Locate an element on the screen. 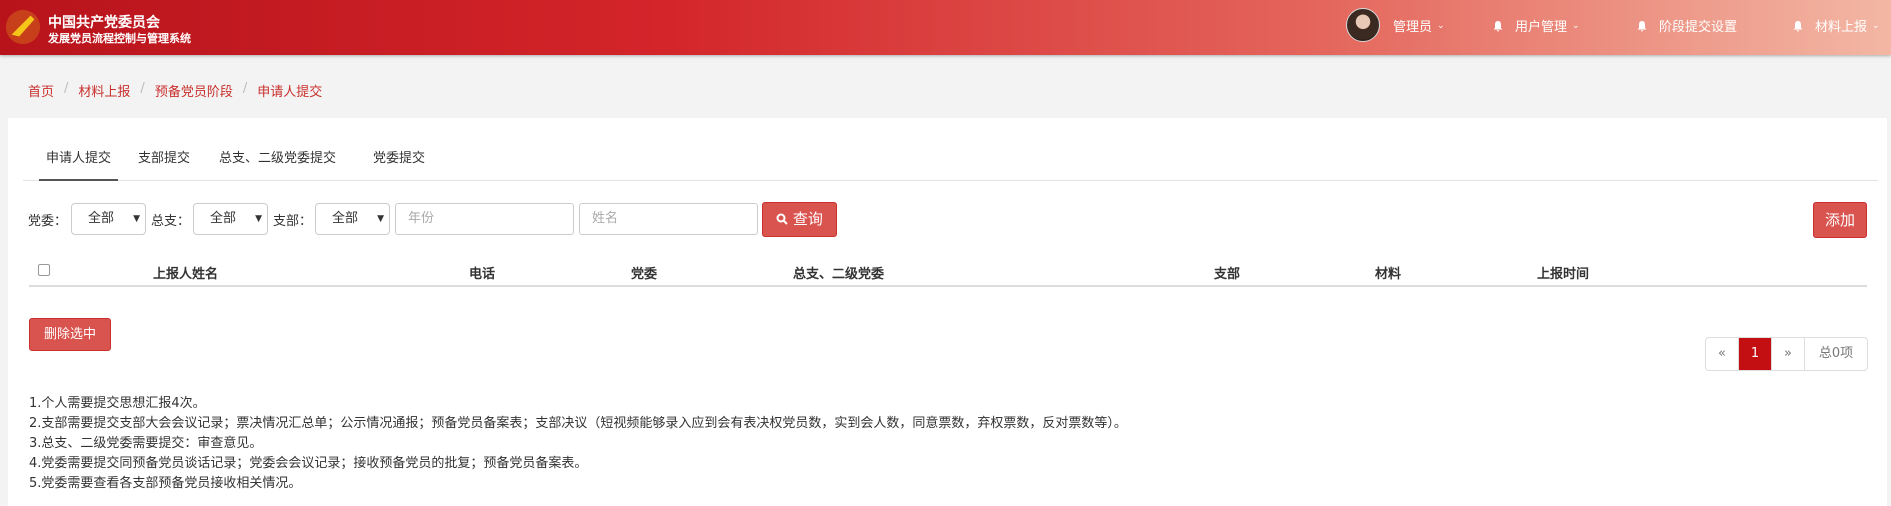 The width and height of the screenshot is (1891, 506). general-branch-select-value: 全部 is located at coordinates (223, 218).